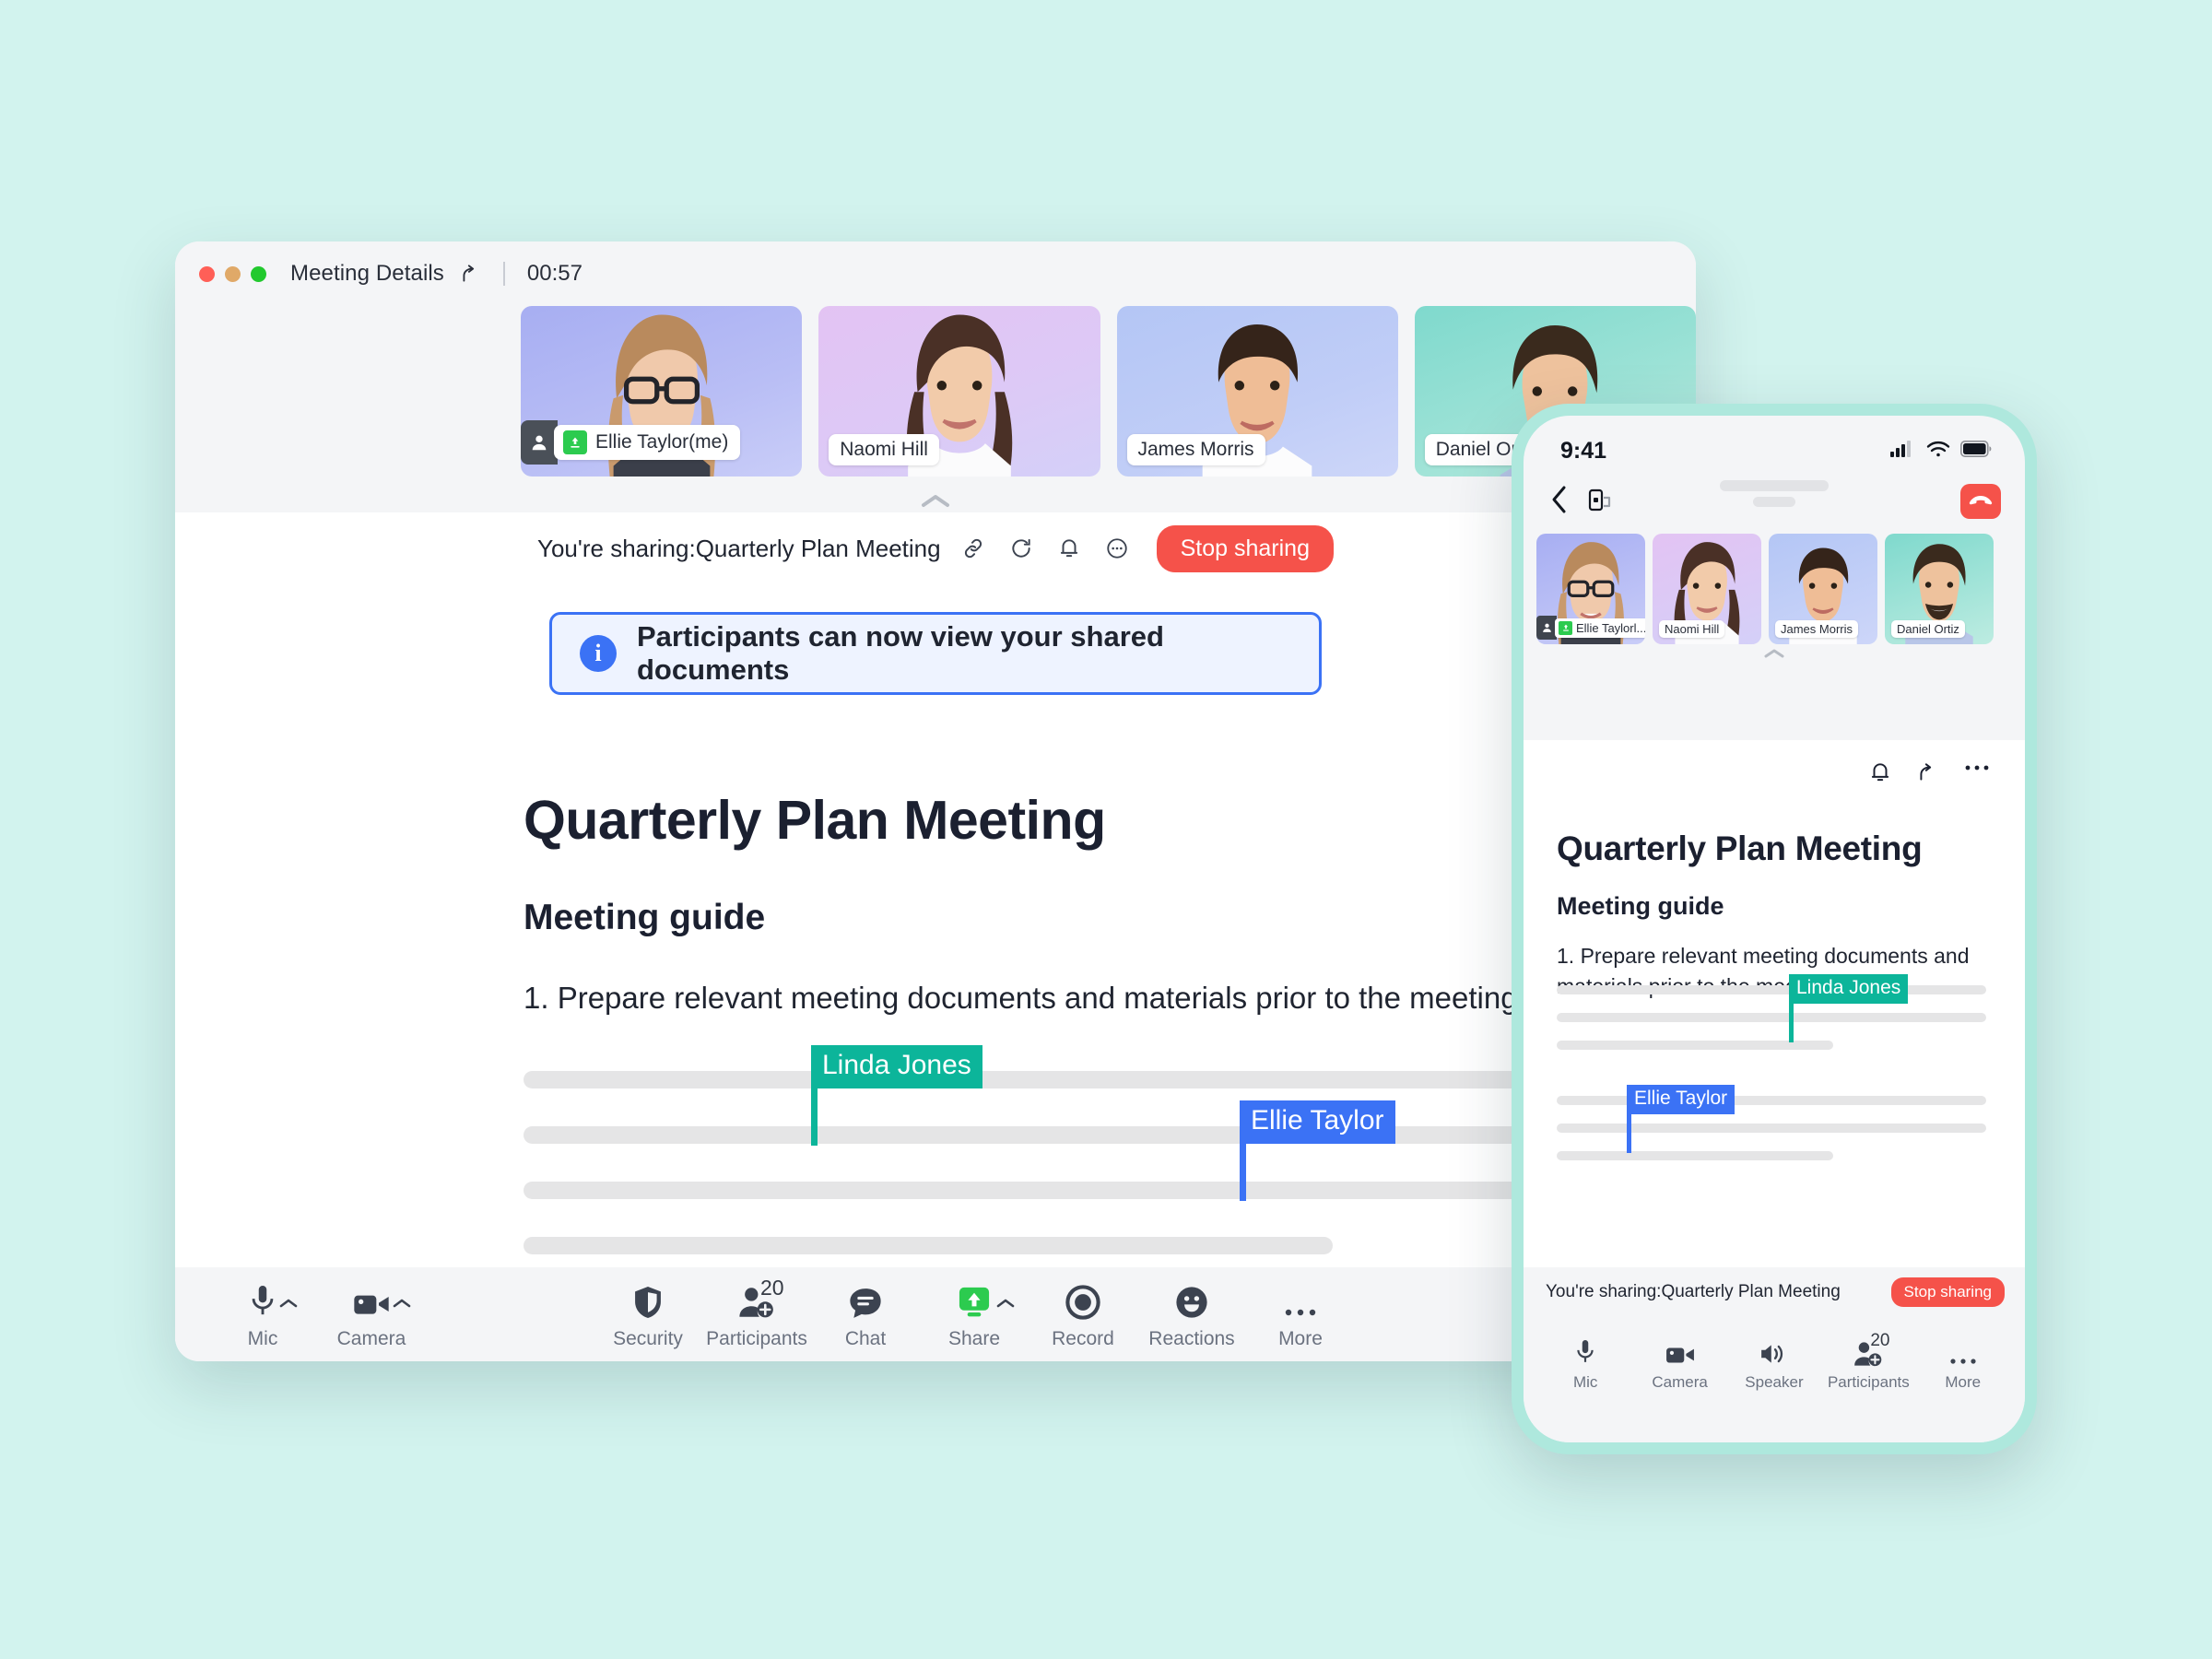  I want to click on document-skeleton-line, so click(1771, 1017).